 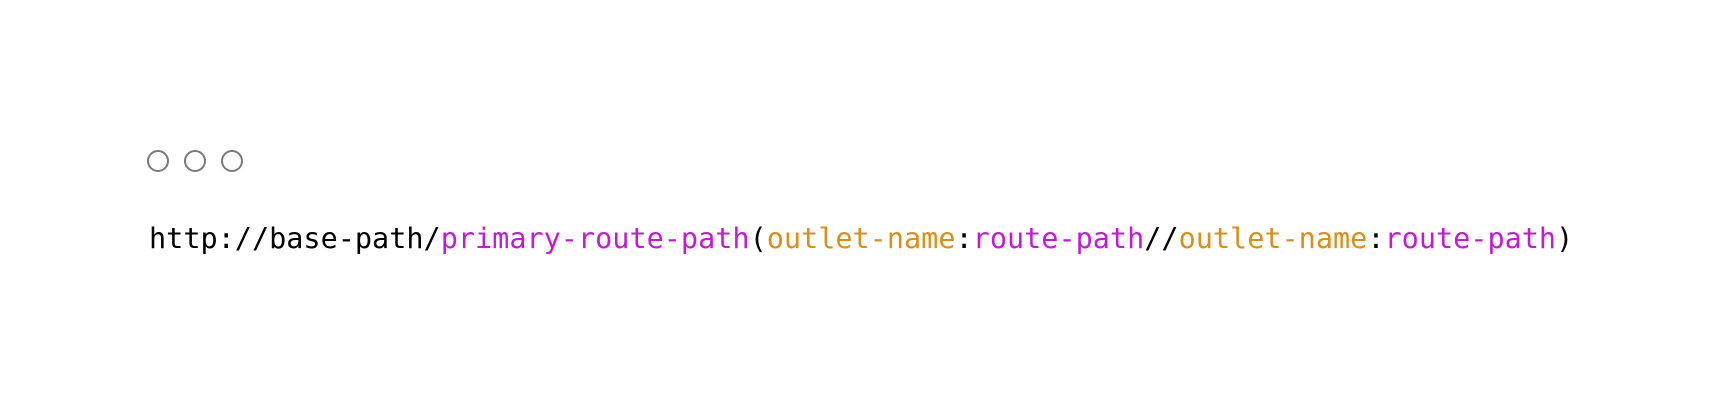 I want to click on open-paren: (, so click(x=758, y=238).